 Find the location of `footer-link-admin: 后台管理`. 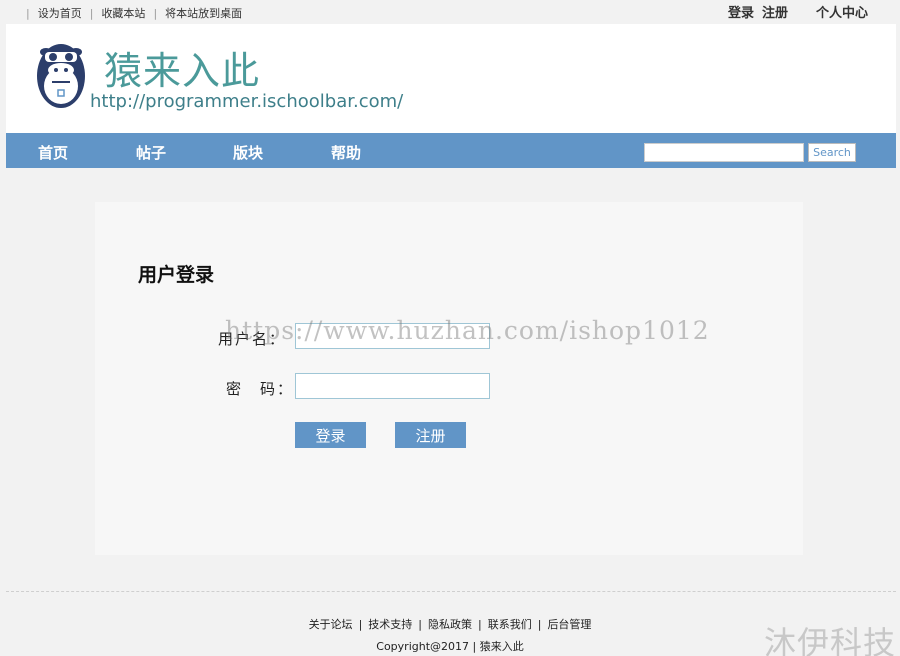

footer-link-admin: 后台管理 is located at coordinates (569, 624).